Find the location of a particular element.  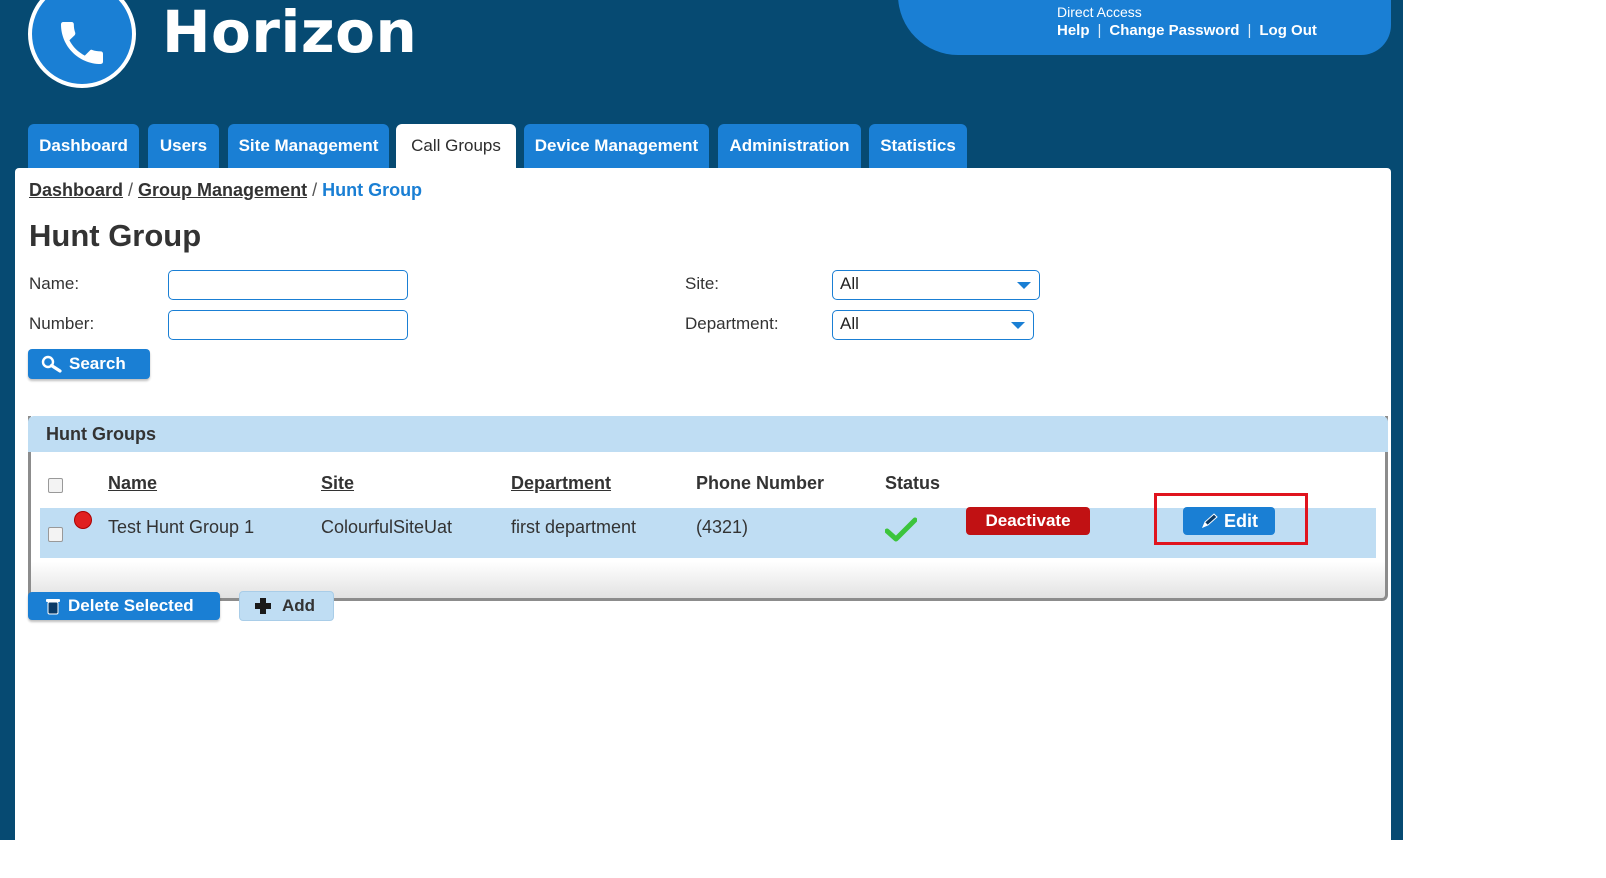

checkmark-icon is located at coordinates (901, 529).